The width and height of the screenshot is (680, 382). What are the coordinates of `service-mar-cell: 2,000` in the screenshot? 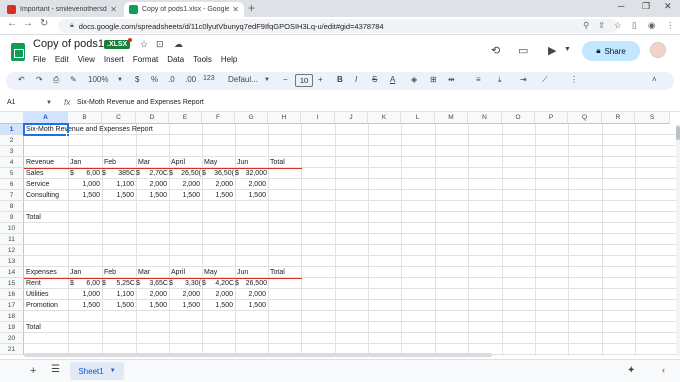 It's located at (151, 184).